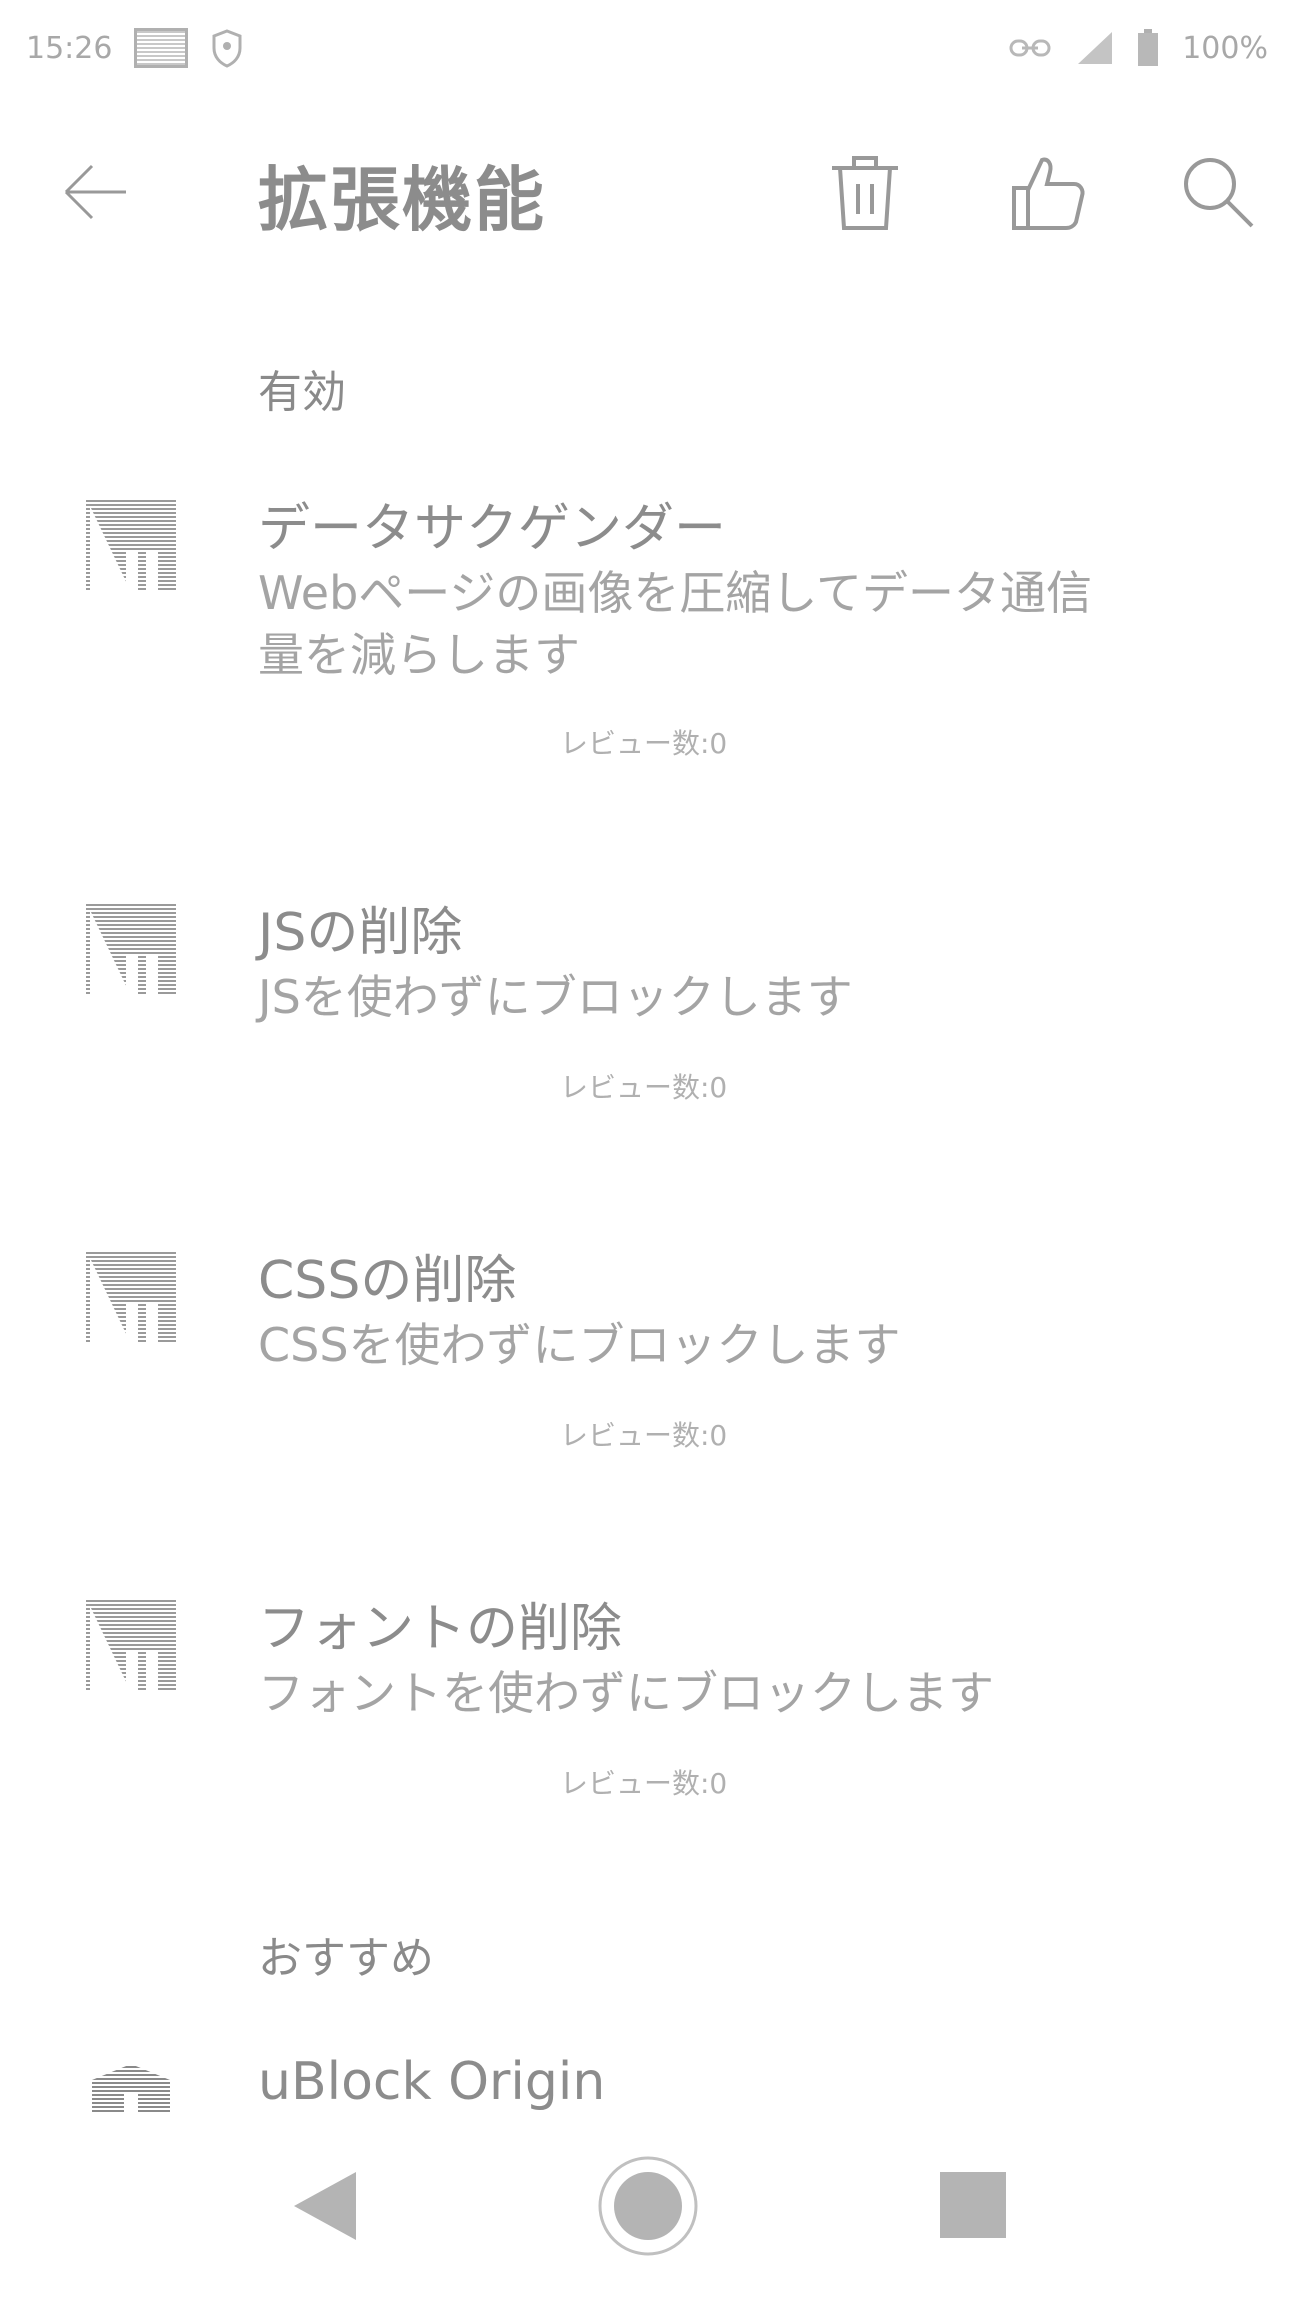 The image size is (1294, 2300). Describe the element at coordinates (648, 2206) in the screenshot. I see `nav-home-icon` at that location.